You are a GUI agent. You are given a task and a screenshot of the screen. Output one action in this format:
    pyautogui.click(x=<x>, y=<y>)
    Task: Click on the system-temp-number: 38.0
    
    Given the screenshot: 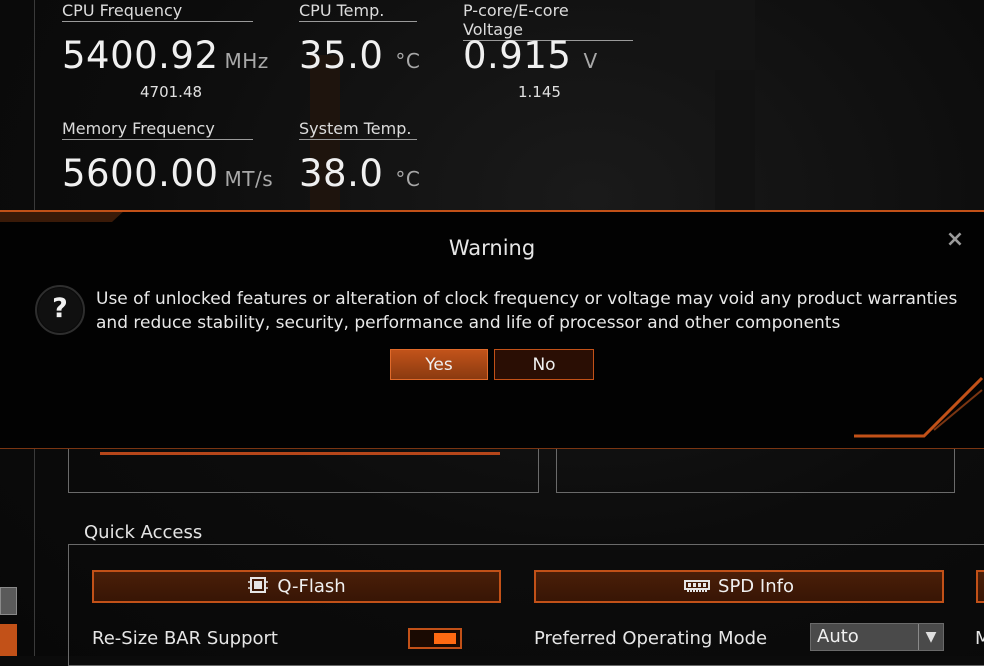 What is the action you would take?
    pyautogui.click(x=341, y=173)
    